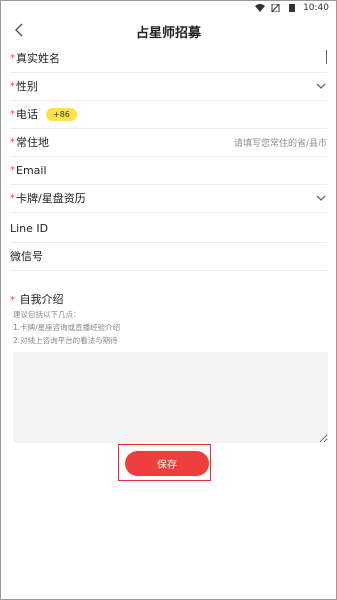  What do you see at coordinates (27, 114) in the screenshot?
I see `phone-label: 电话` at bounding box center [27, 114].